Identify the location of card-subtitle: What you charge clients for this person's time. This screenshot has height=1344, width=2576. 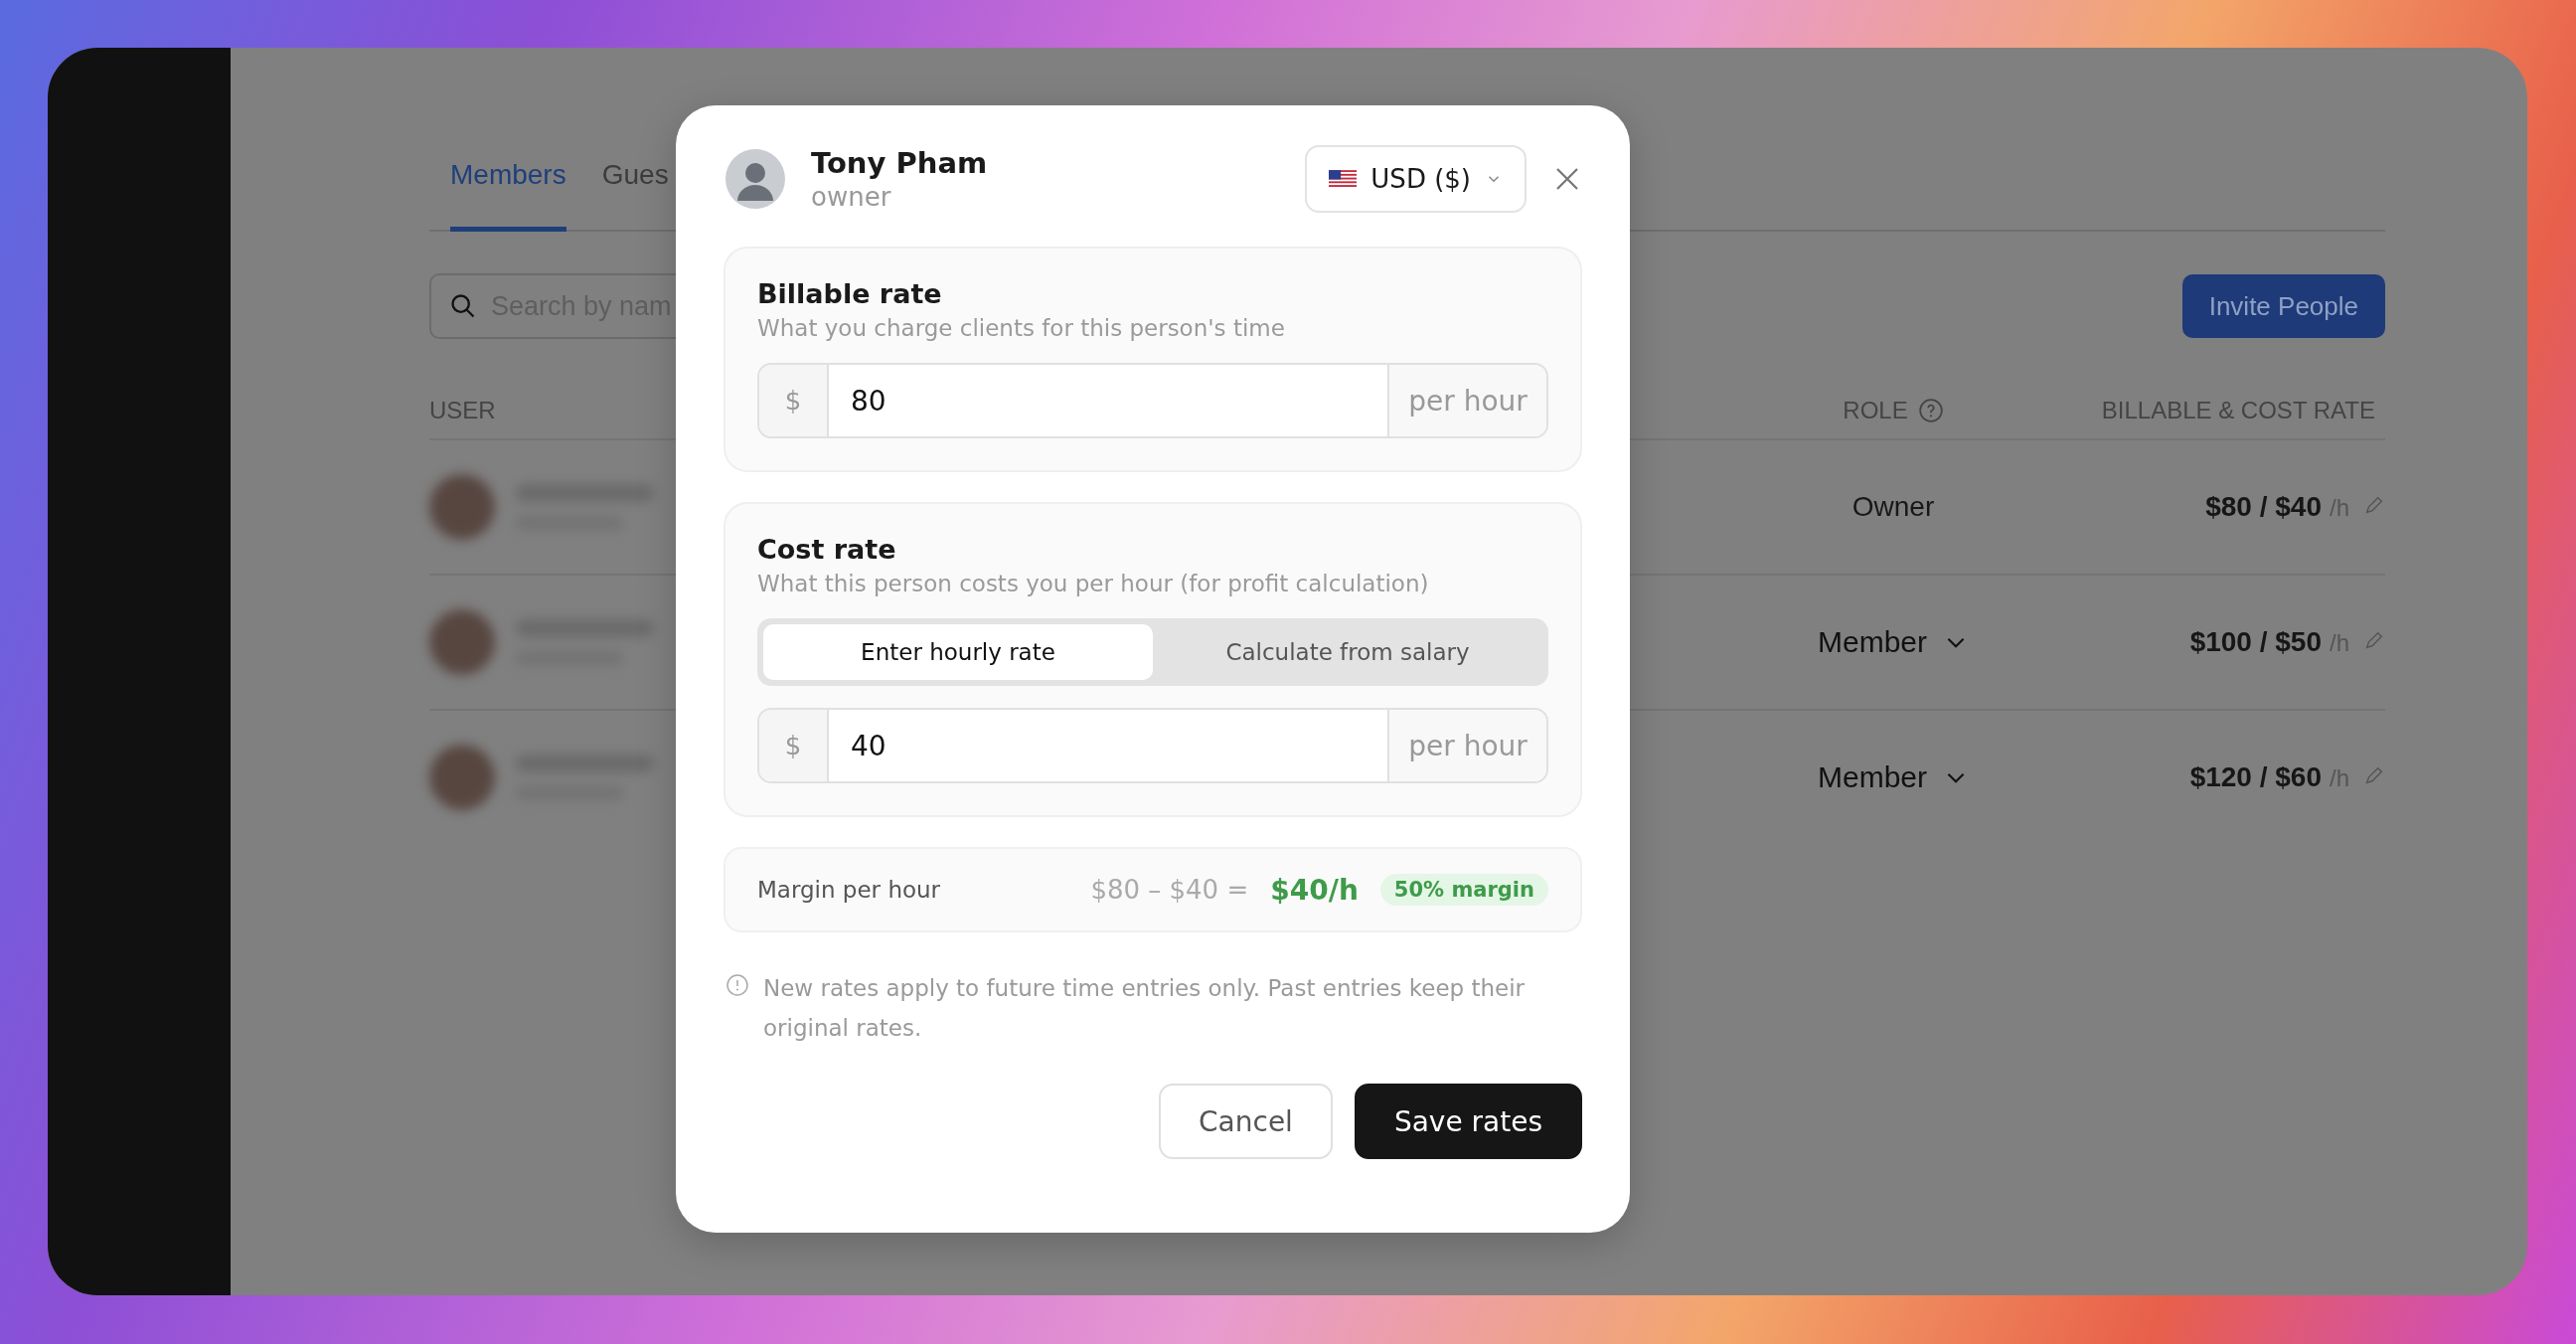
(1021, 328).